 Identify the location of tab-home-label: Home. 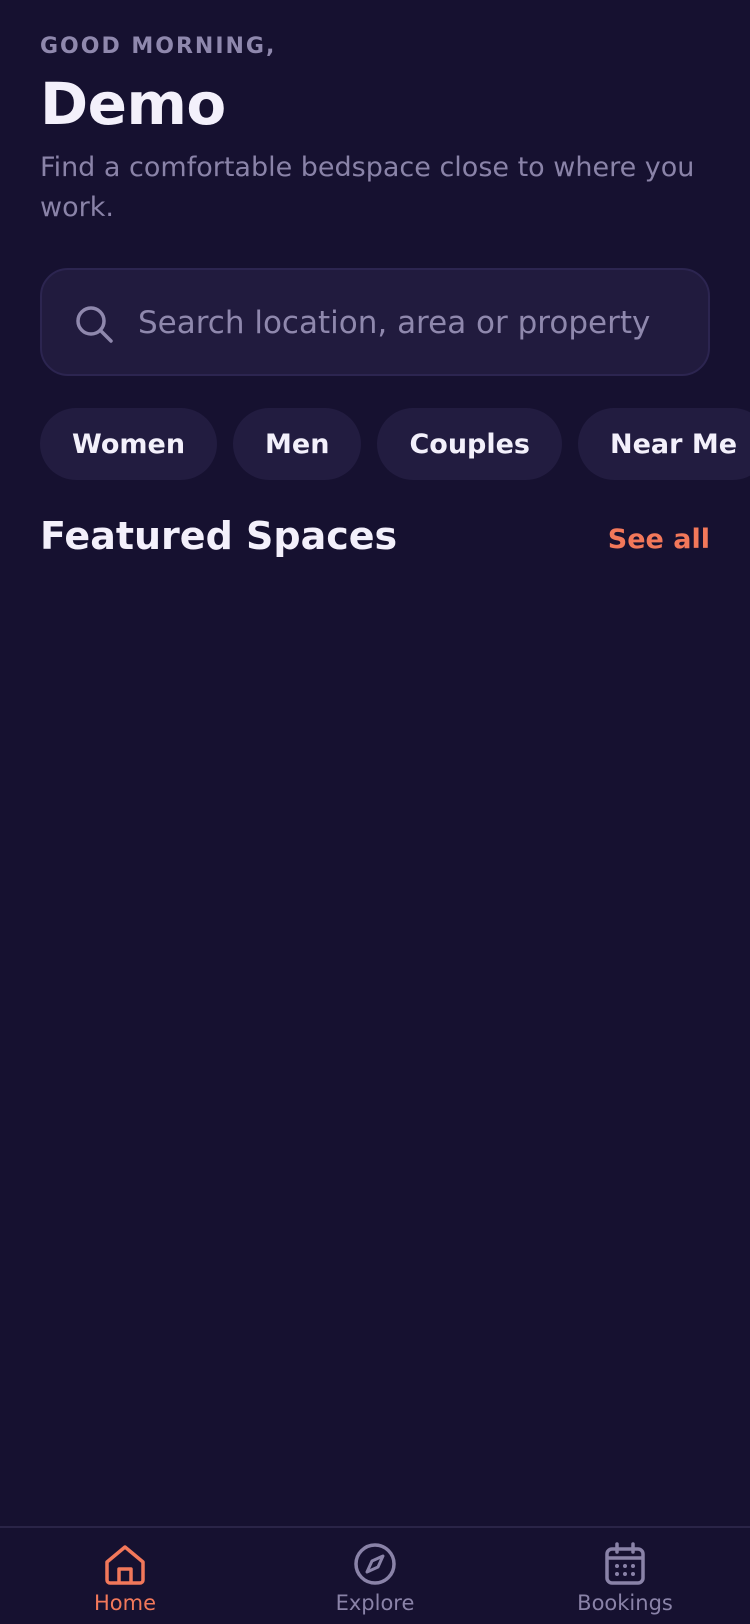
(124, 1603).